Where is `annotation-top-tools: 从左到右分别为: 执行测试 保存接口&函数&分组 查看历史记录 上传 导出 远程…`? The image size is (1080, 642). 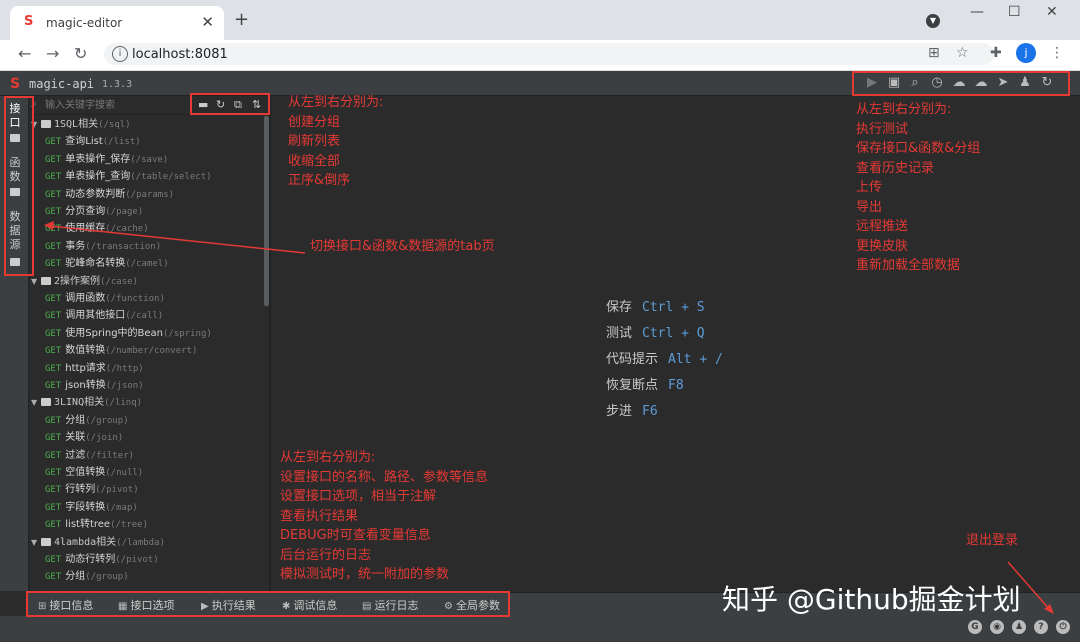
annotation-top-tools: 从左到右分别为: 执行测试 保存接口&函数&分组 查看历史记录 上传 导出 远程… is located at coordinates (918, 187).